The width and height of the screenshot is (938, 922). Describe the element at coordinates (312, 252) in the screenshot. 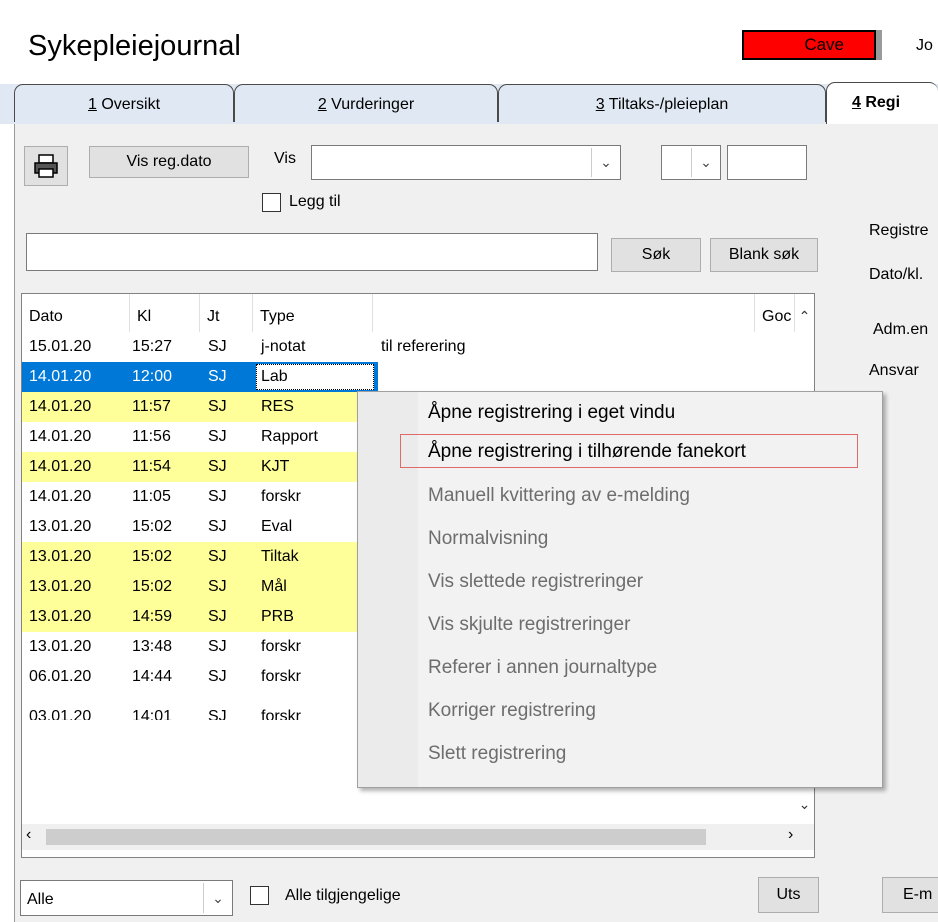

I see `search-input` at that location.